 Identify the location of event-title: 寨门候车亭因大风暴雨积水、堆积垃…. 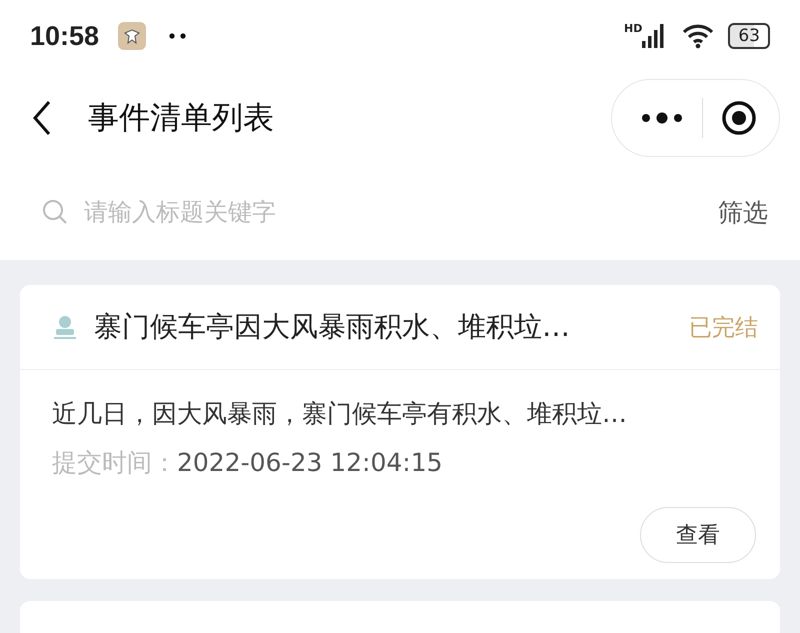
(332, 327).